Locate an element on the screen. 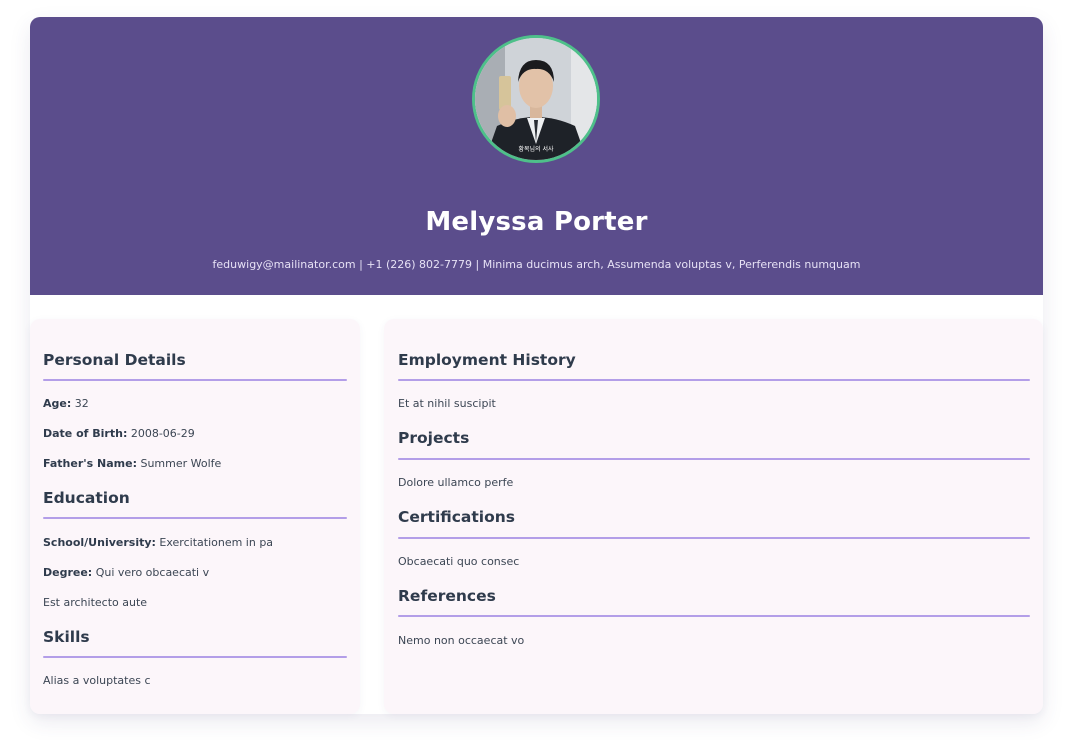 This screenshot has width=1068, height=740. father-name-row: Father's Name: Summer Wolfe is located at coordinates (132, 463).